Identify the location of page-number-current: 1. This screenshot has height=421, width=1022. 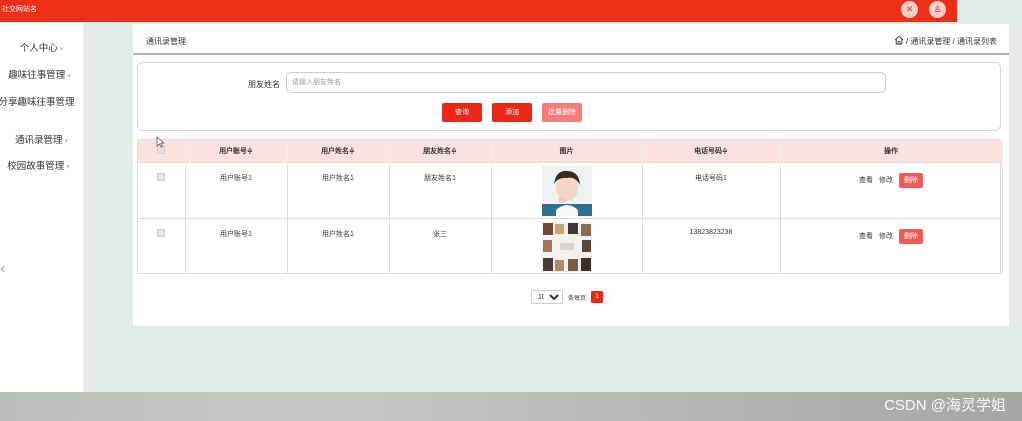
(597, 297).